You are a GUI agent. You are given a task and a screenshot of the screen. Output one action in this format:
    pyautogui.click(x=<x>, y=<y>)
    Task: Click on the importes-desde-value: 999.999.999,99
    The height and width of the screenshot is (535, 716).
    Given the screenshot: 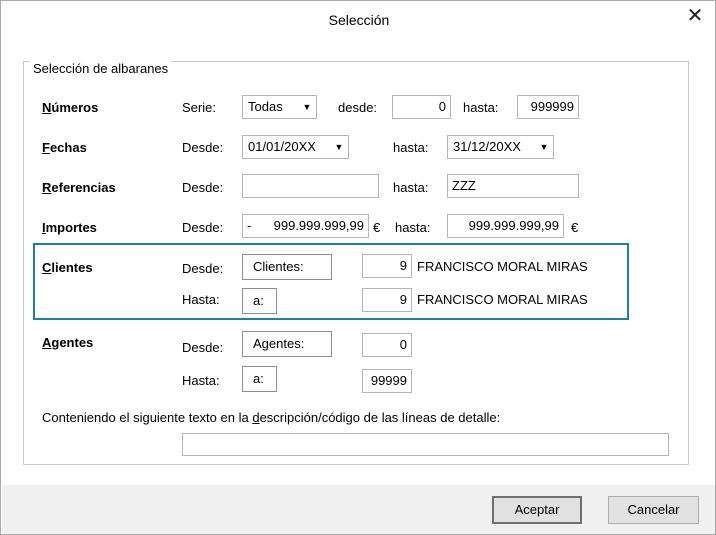 What is the action you would take?
    pyautogui.click(x=318, y=225)
    